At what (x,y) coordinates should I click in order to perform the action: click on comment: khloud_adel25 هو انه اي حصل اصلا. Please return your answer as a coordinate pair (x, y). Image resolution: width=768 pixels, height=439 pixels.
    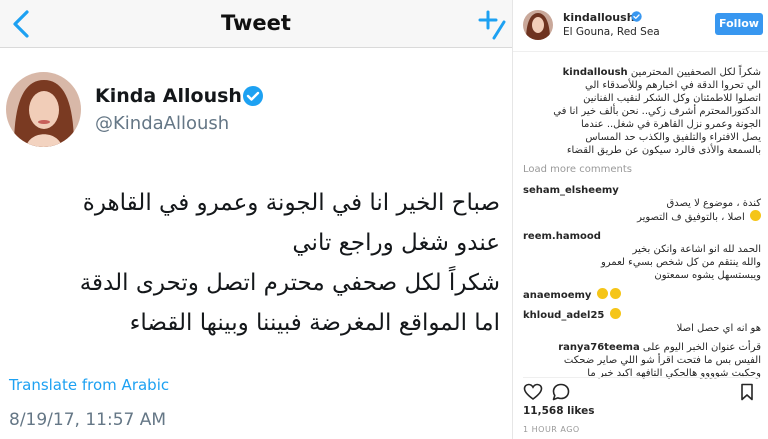
    Looking at the image, I should click on (642, 321).